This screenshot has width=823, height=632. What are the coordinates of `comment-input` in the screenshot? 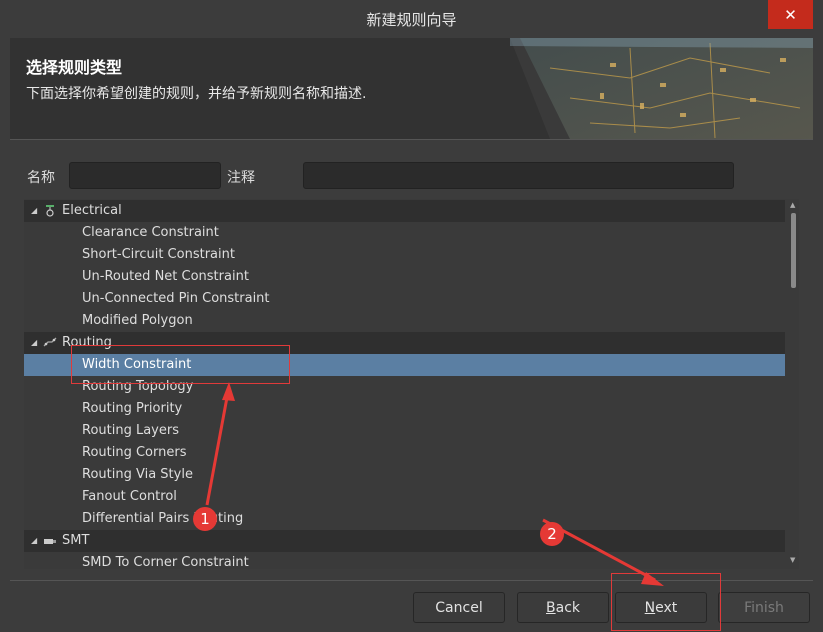 It's located at (518, 175).